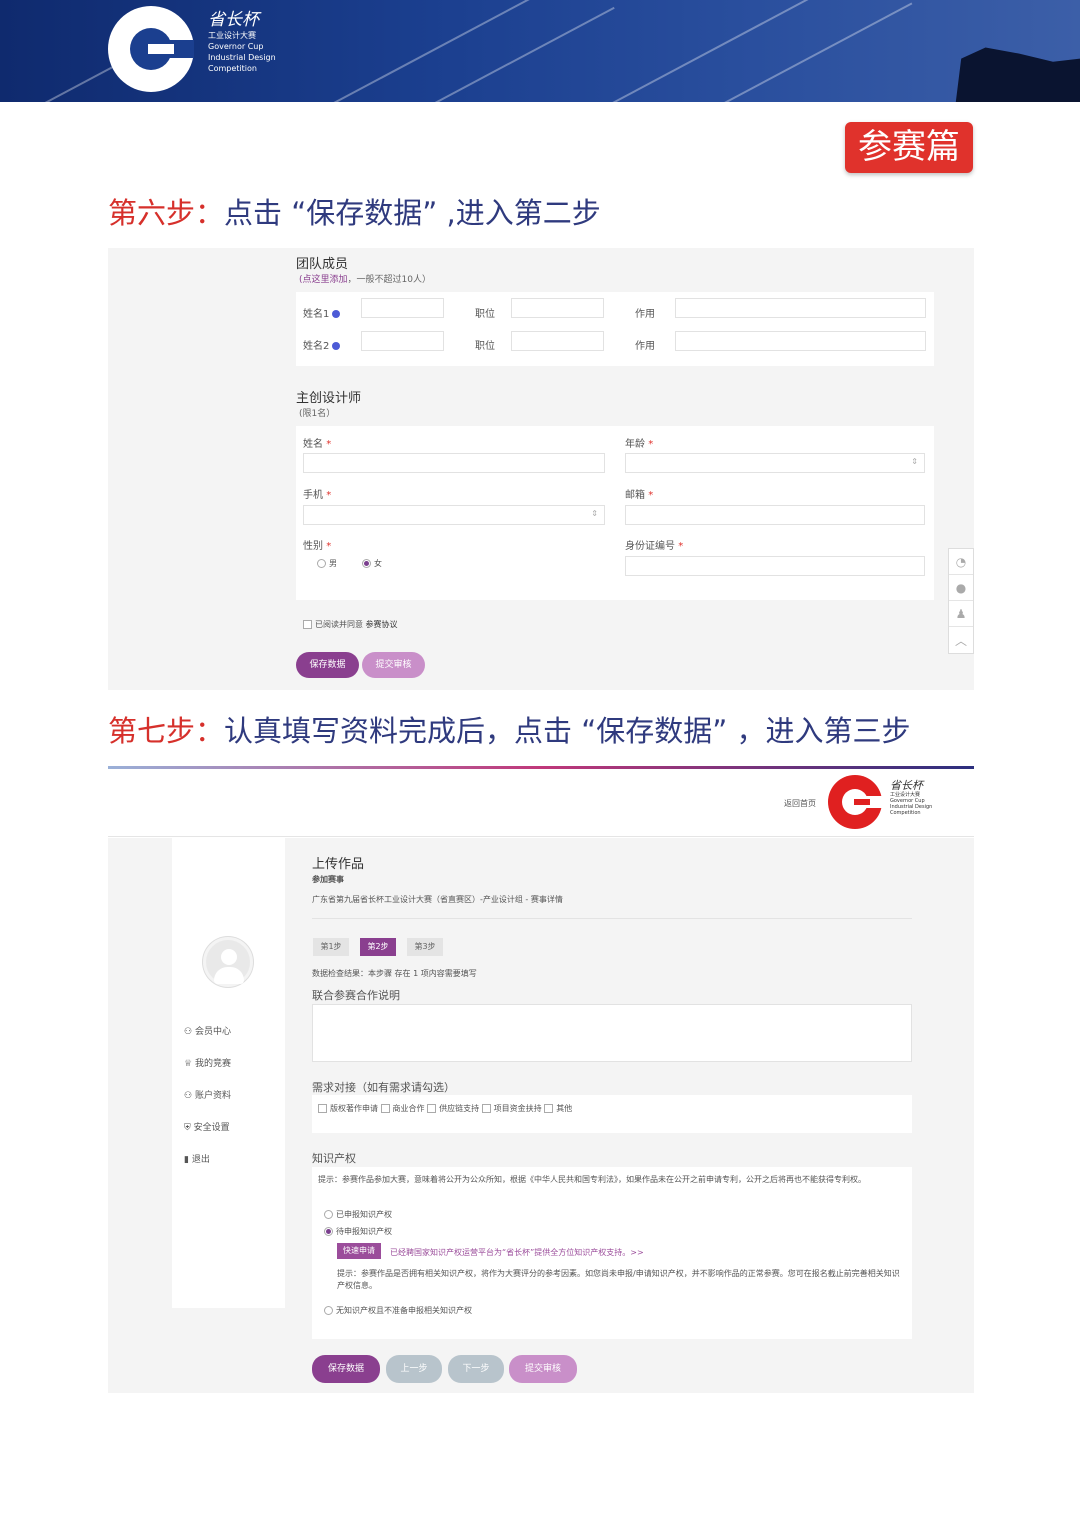  What do you see at coordinates (1017, 74) in the screenshot?
I see `temple-roof-silhouette` at bounding box center [1017, 74].